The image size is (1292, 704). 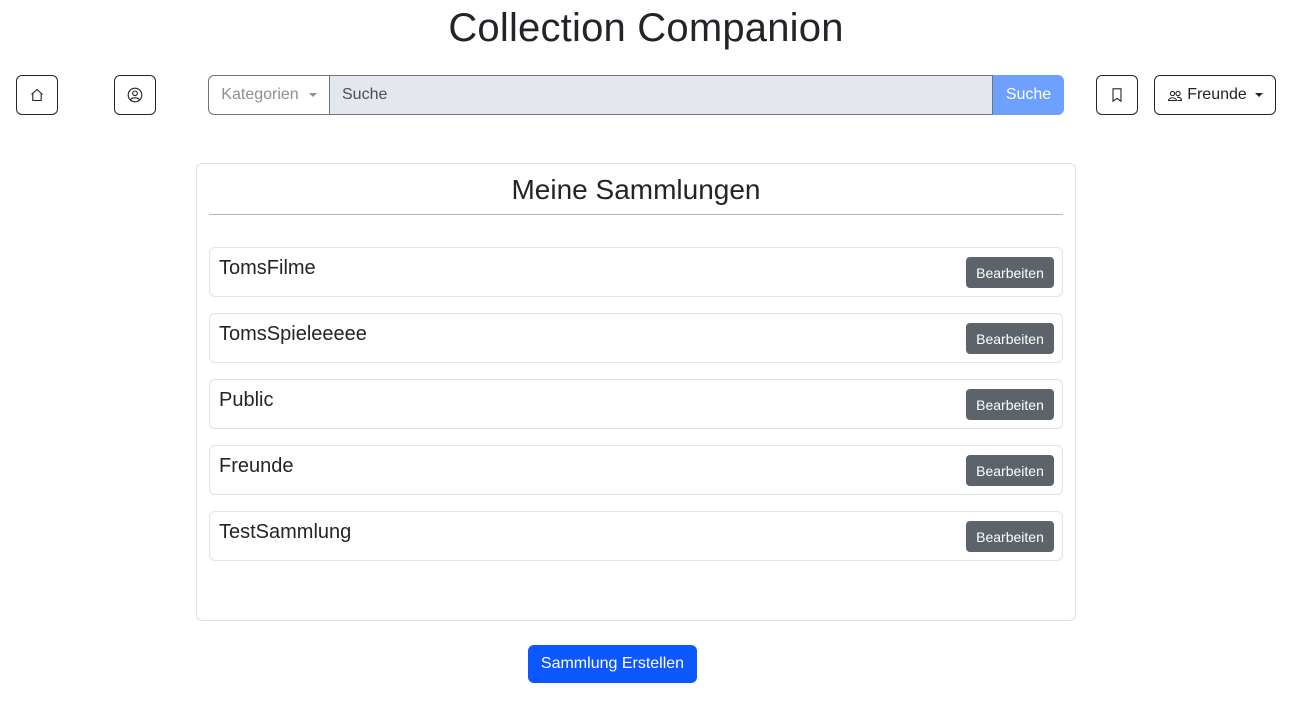 What do you see at coordinates (636, 189) in the screenshot?
I see `collections-title: Meine Sammlungen` at bounding box center [636, 189].